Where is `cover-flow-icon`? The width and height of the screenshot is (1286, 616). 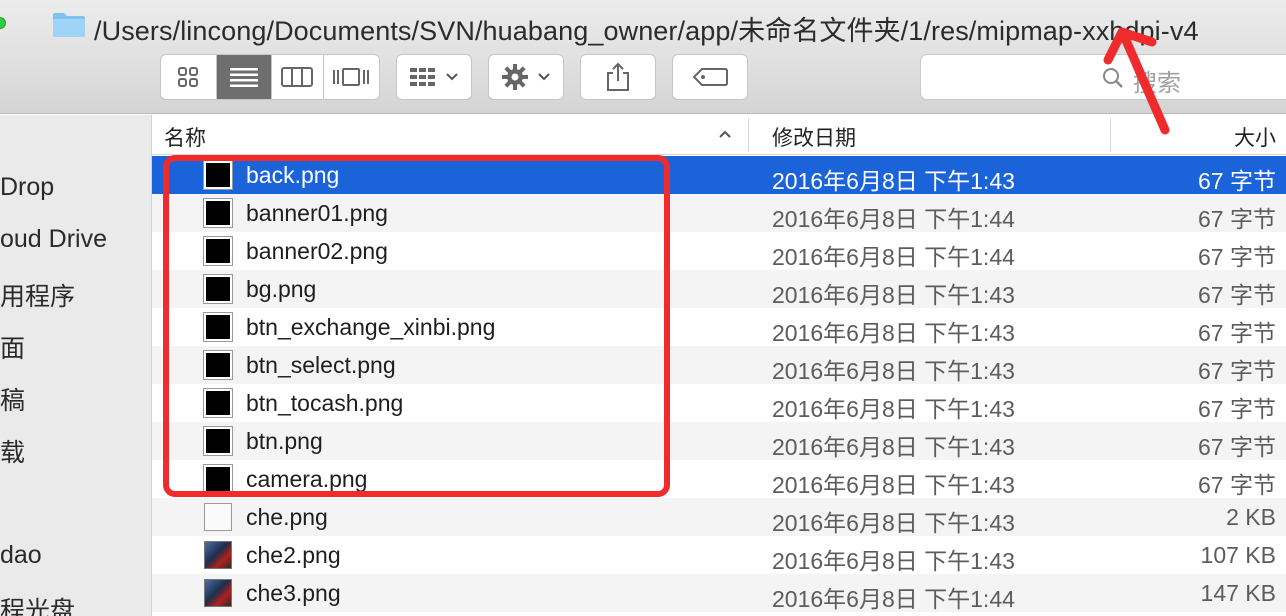 cover-flow-icon is located at coordinates (351, 77).